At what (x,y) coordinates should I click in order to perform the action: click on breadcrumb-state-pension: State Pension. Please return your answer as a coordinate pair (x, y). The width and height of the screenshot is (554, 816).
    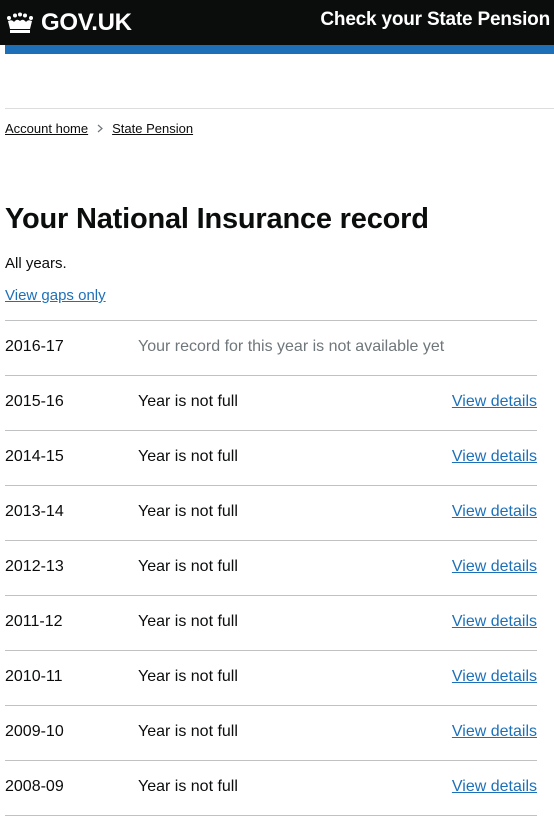
    Looking at the image, I should click on (152, 128).